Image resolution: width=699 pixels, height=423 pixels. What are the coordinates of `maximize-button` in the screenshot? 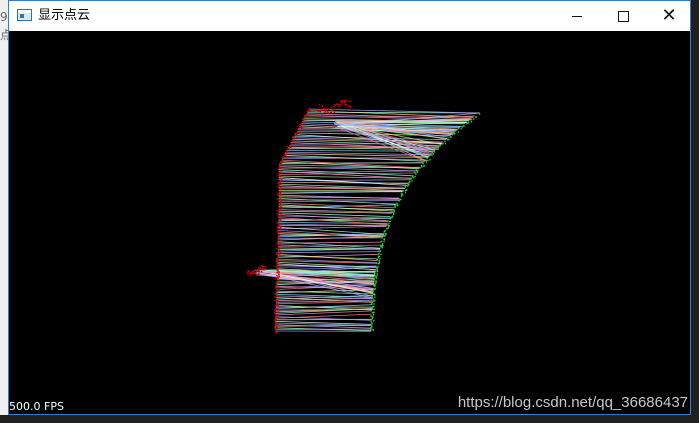 It's located at (623, 16).